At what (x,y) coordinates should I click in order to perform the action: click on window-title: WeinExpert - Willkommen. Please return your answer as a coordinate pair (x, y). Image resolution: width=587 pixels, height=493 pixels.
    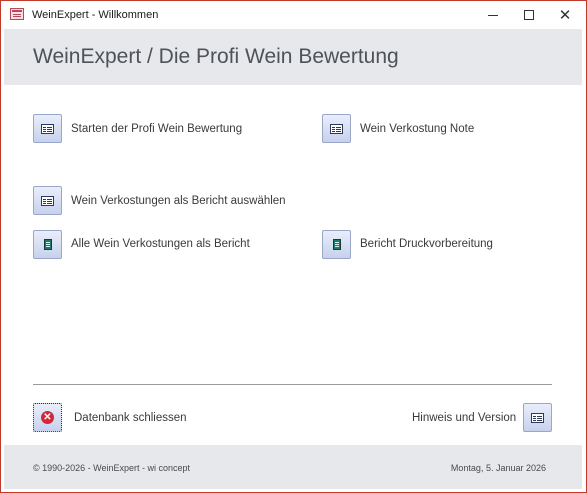
    Looking at the image, I should click on (95, 15).